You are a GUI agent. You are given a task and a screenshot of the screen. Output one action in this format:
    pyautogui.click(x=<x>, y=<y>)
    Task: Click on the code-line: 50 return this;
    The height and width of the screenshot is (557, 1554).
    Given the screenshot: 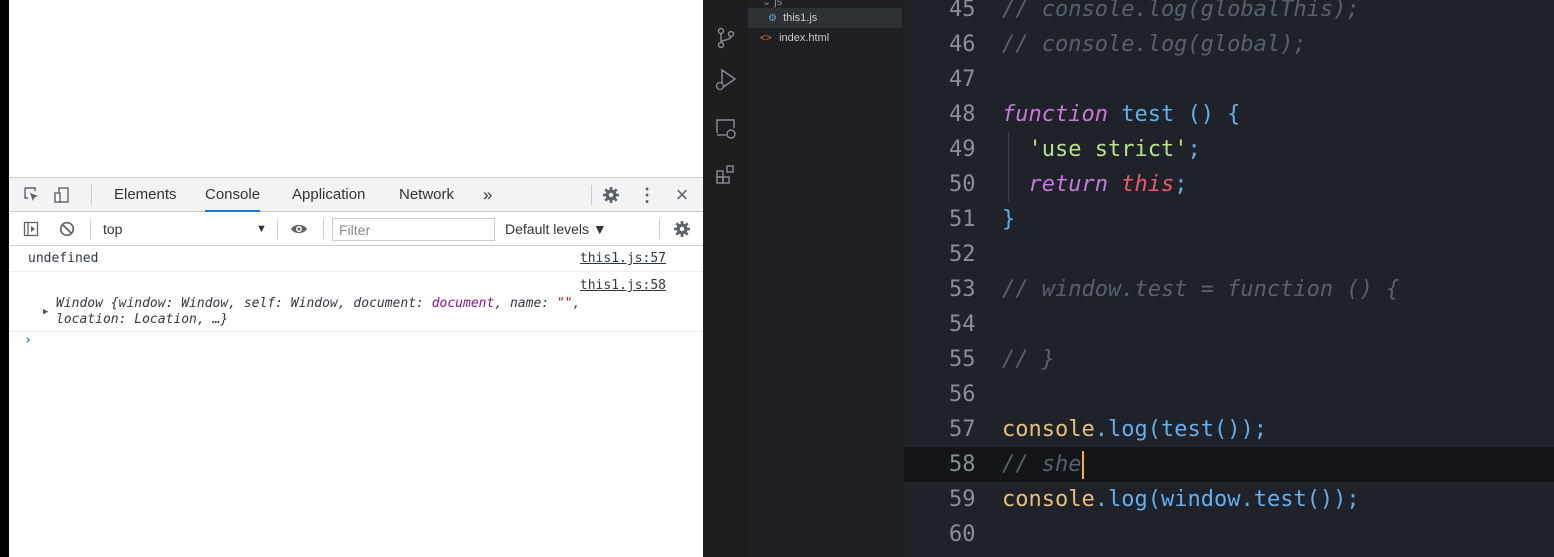 What is the action you would take?
    pyautogui.click(x=1229, y=184)
    